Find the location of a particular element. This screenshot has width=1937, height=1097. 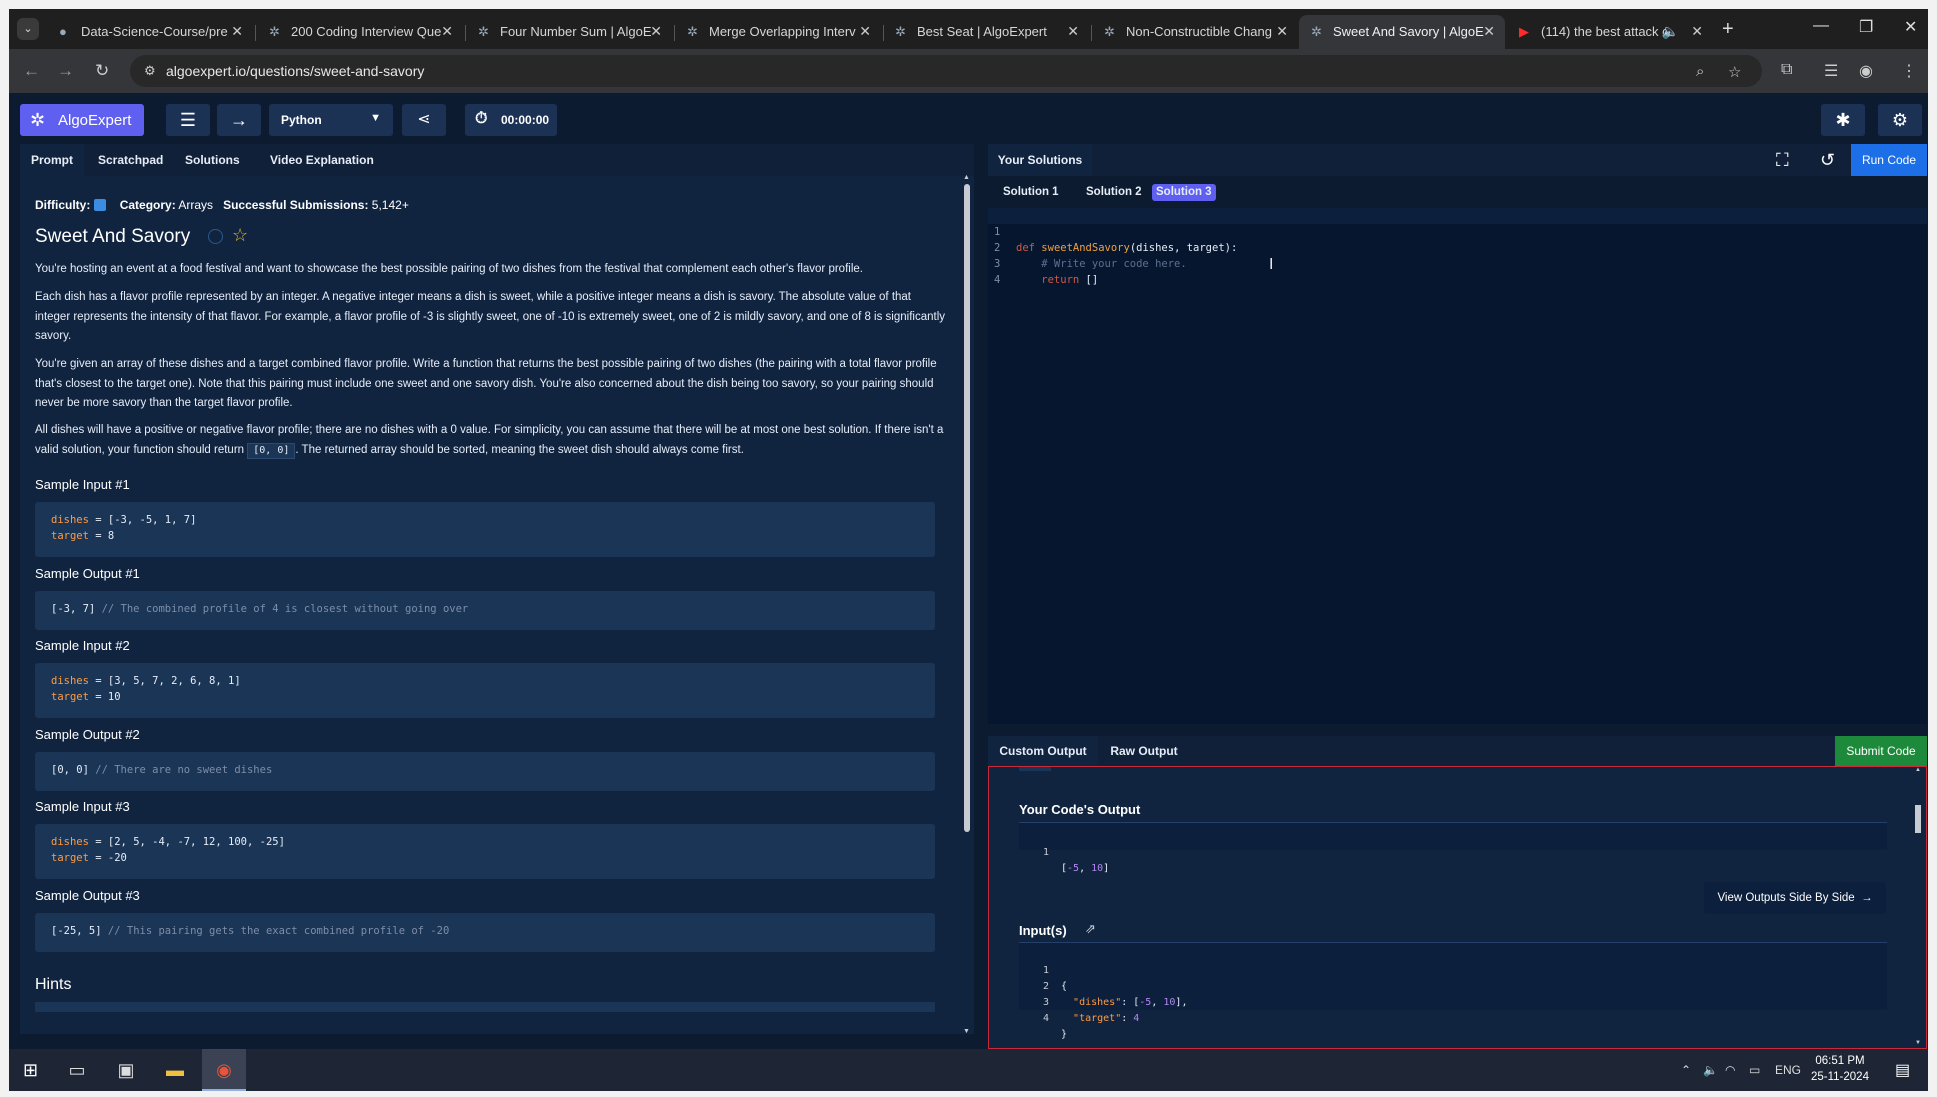

line-number: 4 is located at coordinates (1045, 1018).